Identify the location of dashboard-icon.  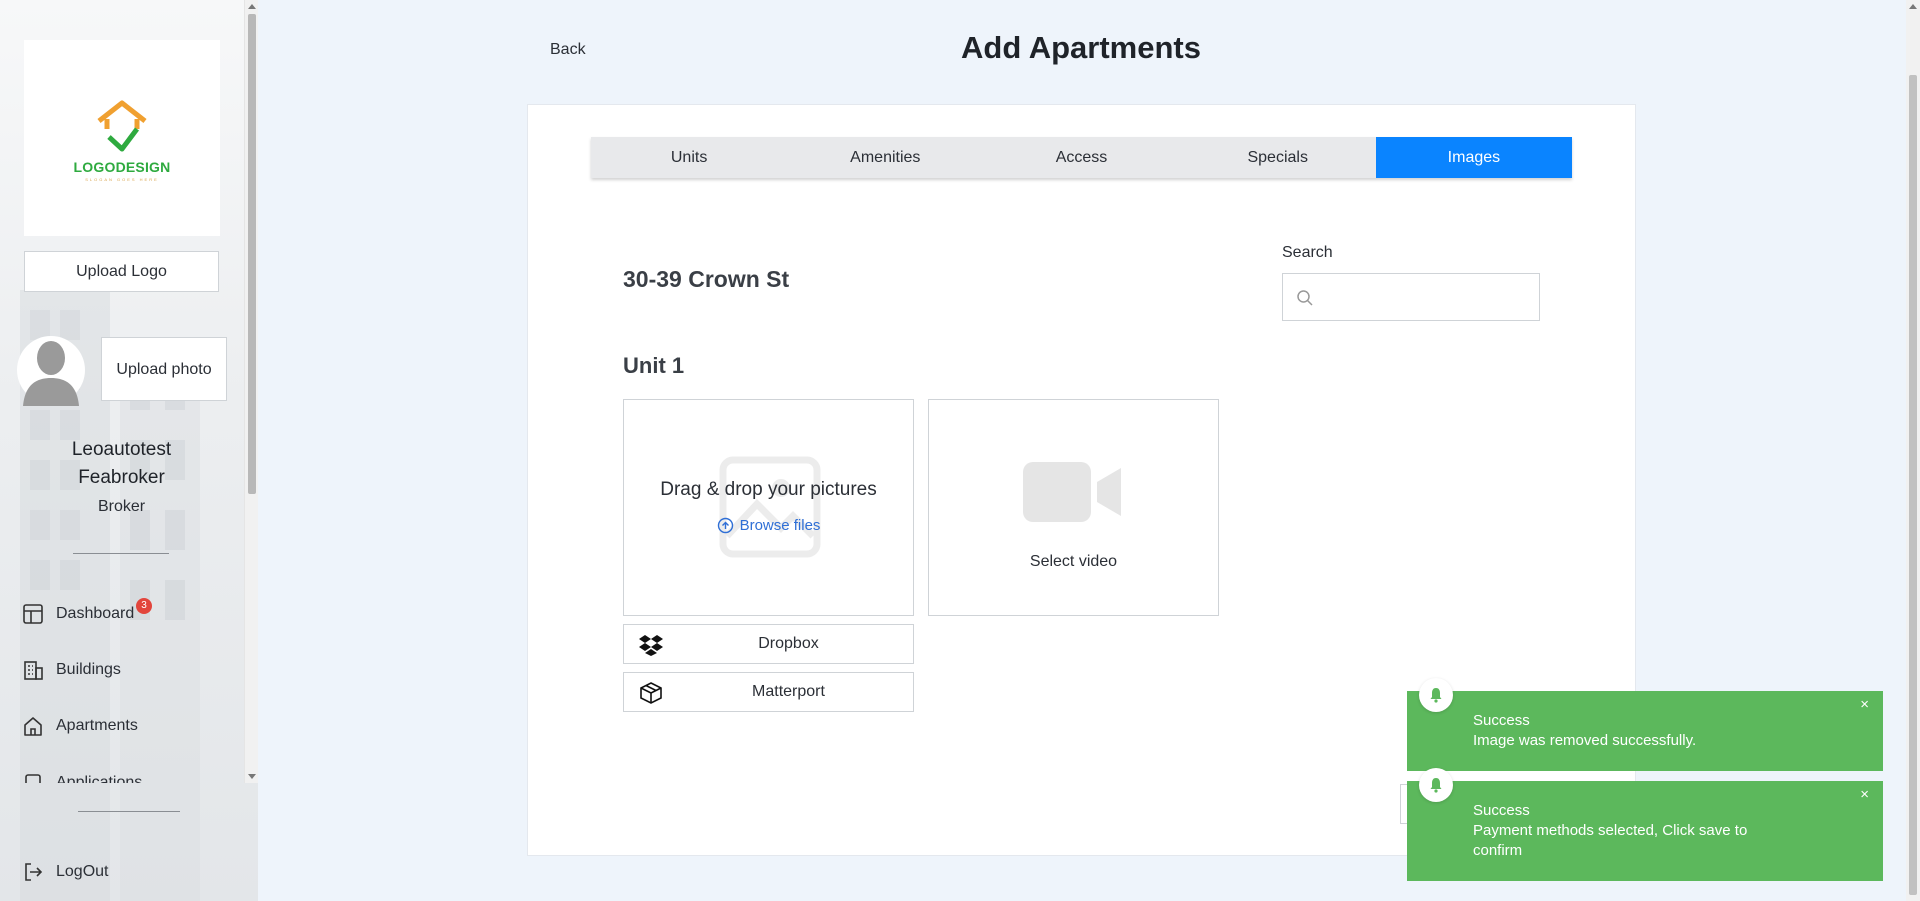
(33, 614).